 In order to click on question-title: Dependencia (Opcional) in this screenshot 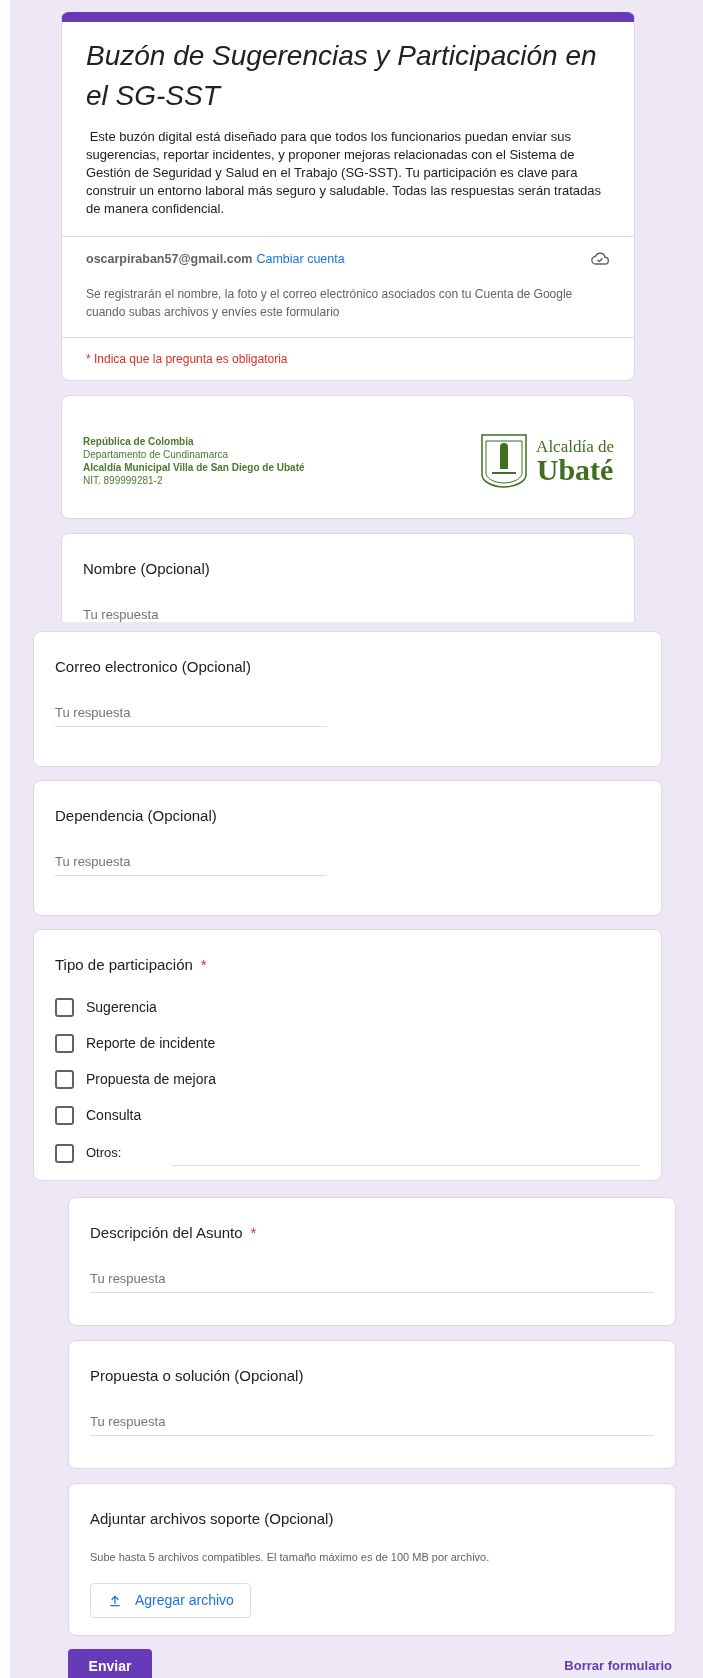, I will do `click(136, 816)`.